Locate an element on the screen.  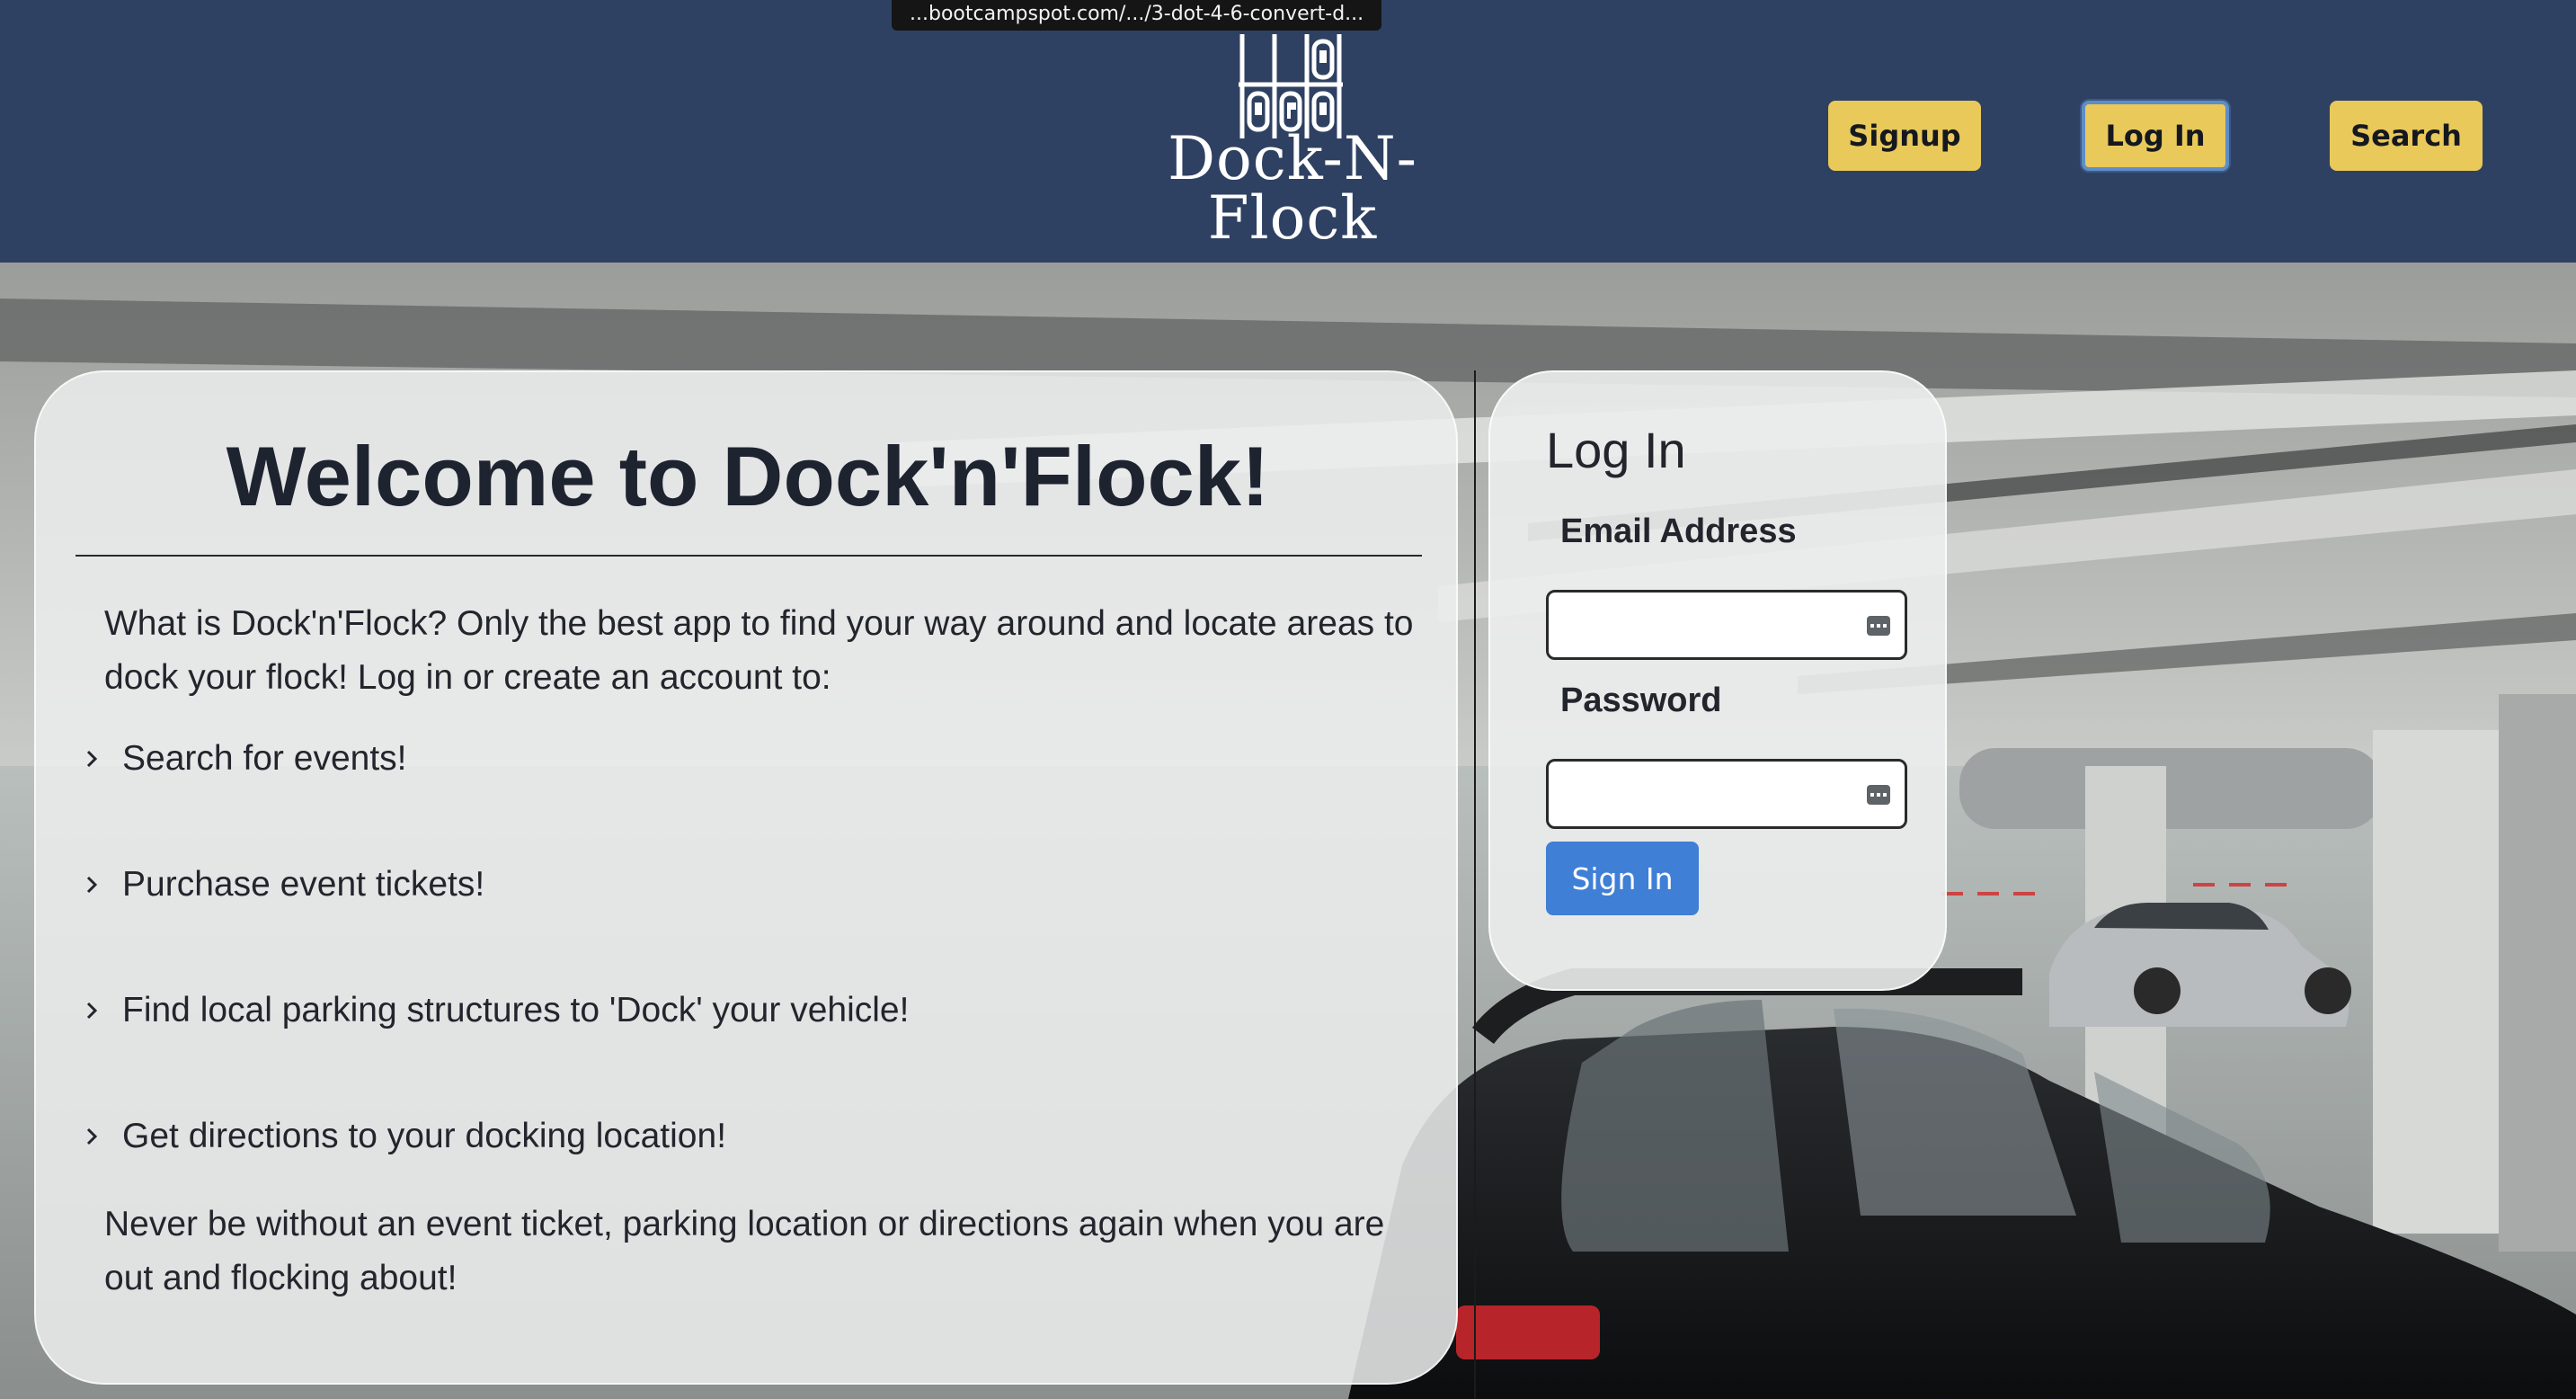
password-field is located at coordinates (1726, 794).